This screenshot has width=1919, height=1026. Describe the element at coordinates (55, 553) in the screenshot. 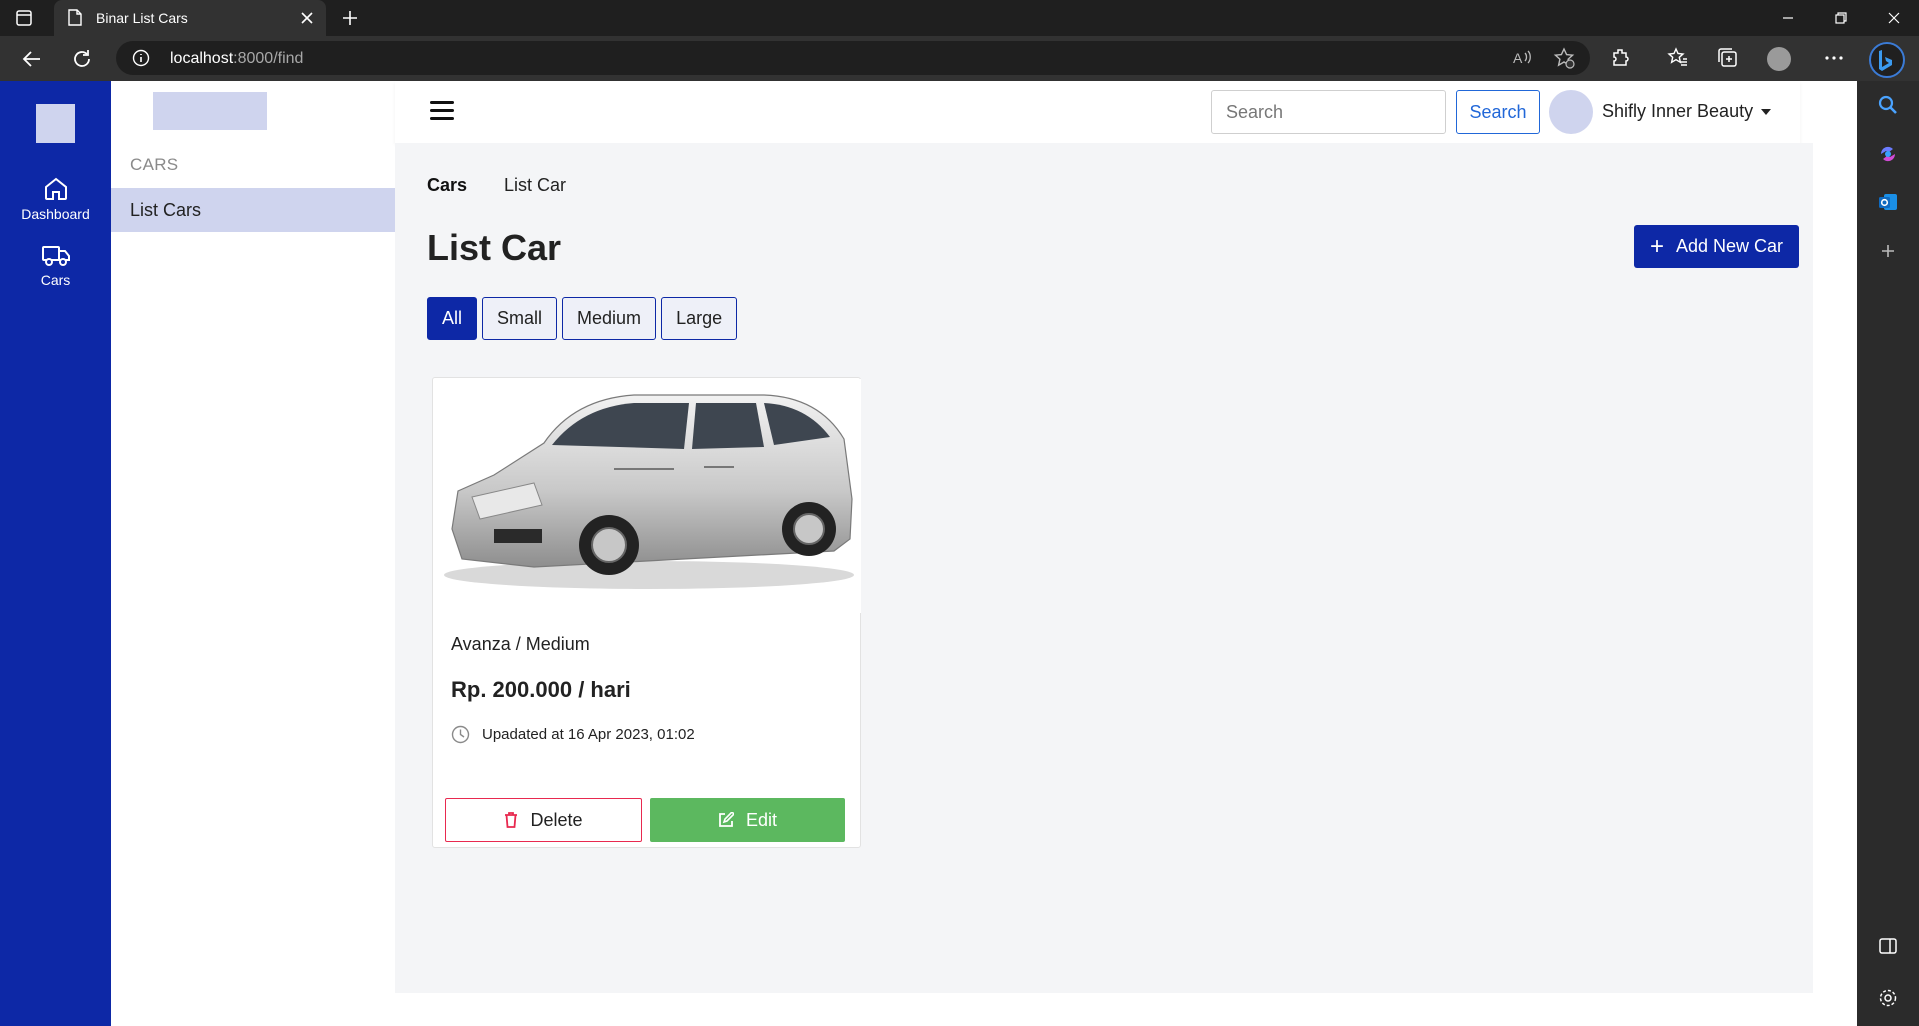

I see `main-nav-rail: Dashboard Cars` at that location.